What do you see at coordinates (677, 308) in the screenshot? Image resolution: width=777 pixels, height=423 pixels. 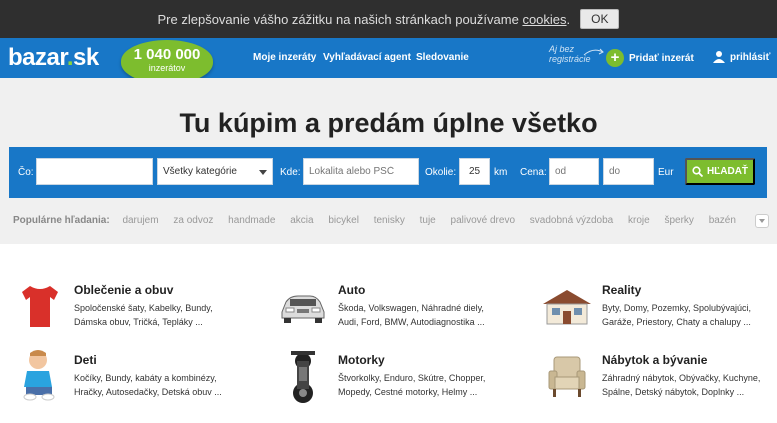 I see `category-links-line1: Byty, Domy, Pozemky, Spolubývajúci,` at bounding box center [677, 308].